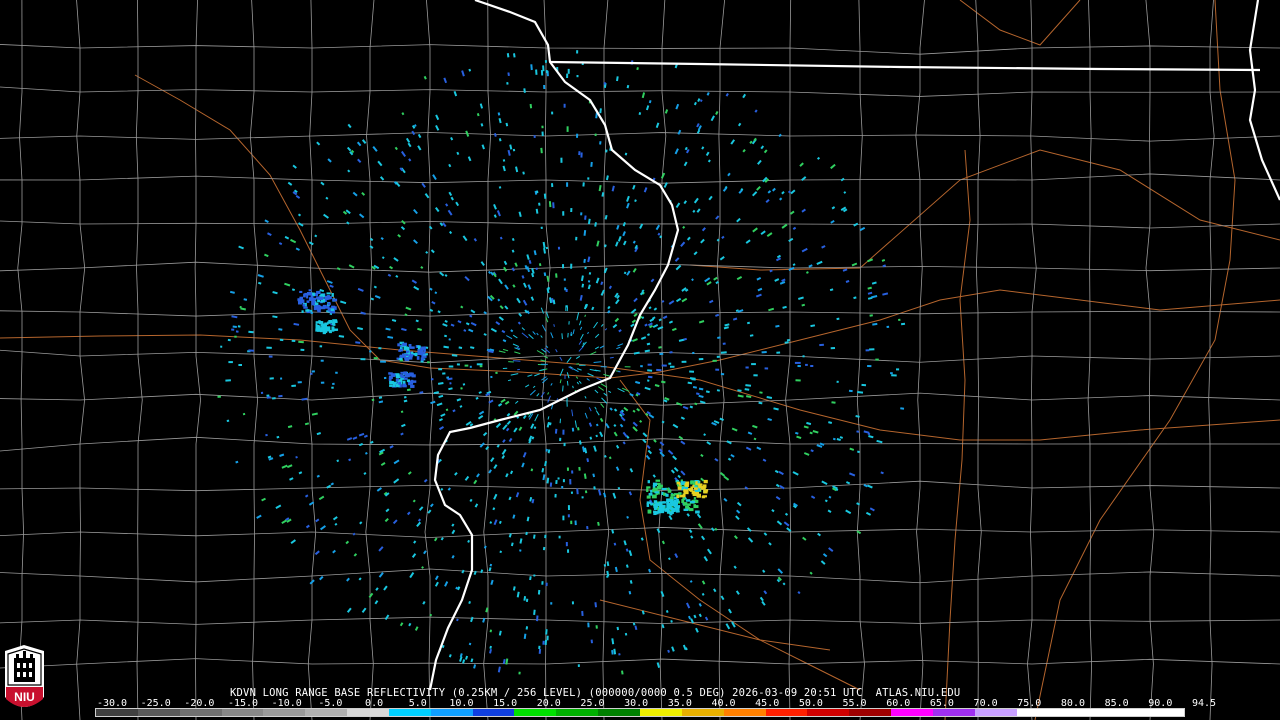 The width and height of the screenshot is (1280, 720). What do you see at coordinates (984, 210) in the screenshot?
I see `highway` at bounding box center [984, 210].